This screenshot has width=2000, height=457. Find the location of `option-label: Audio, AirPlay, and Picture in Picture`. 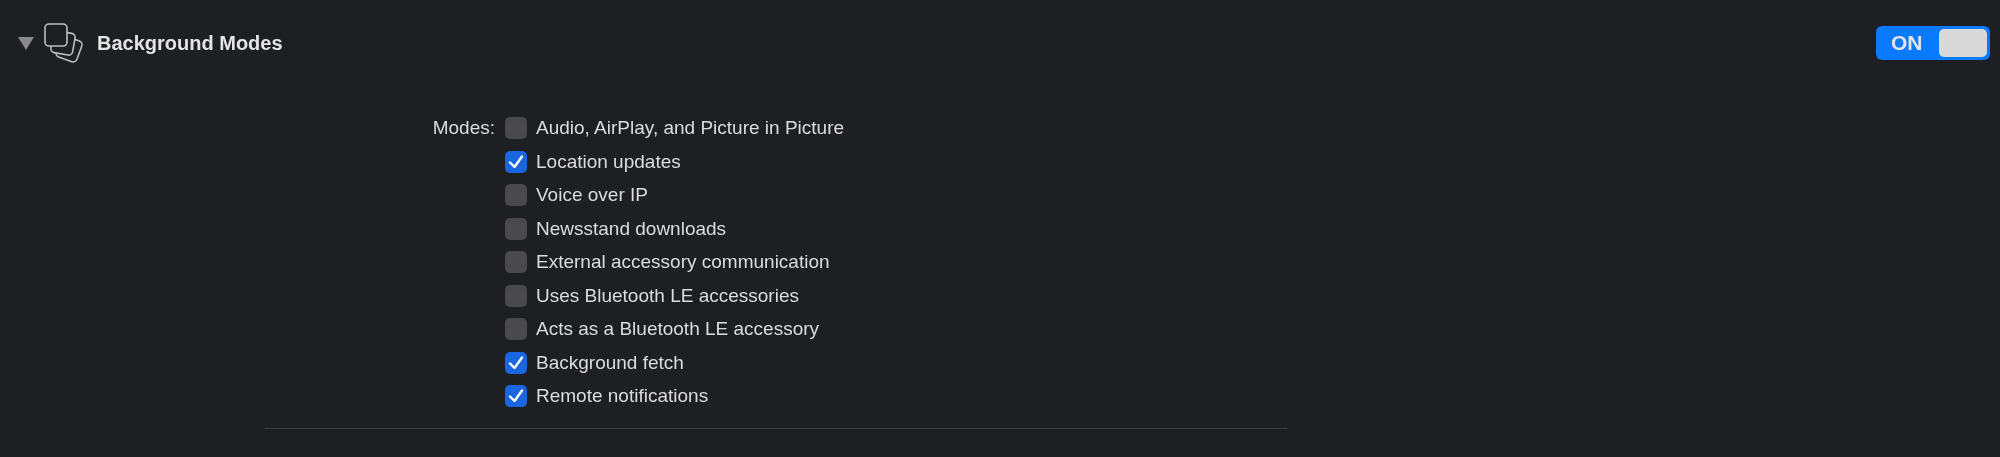

option-label: Audio, AirPlay, and Picture in Picture is located at coordinates (690, 128).